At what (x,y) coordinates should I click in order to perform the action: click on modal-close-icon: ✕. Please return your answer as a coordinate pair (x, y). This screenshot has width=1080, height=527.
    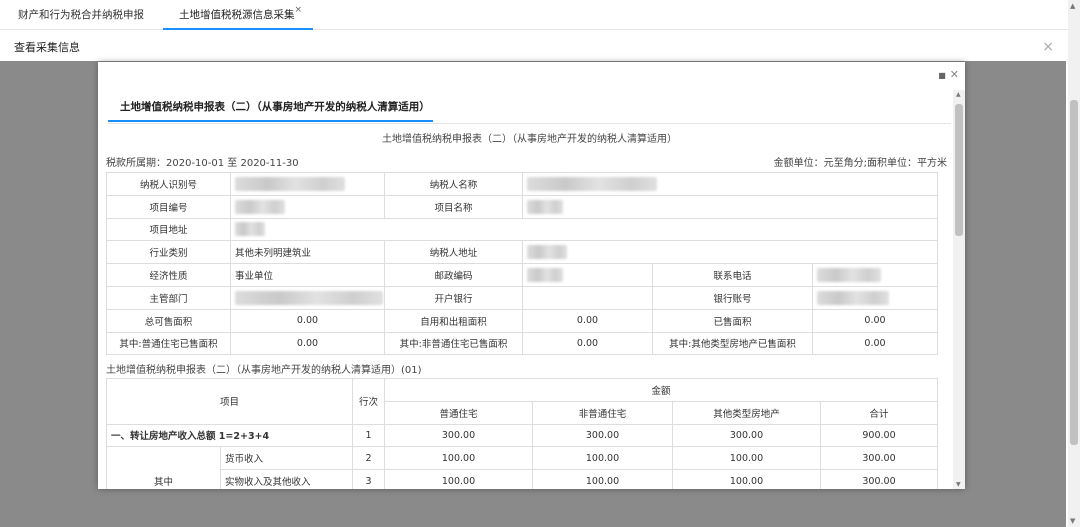
    Looking at the image, I should click on (954, 74).